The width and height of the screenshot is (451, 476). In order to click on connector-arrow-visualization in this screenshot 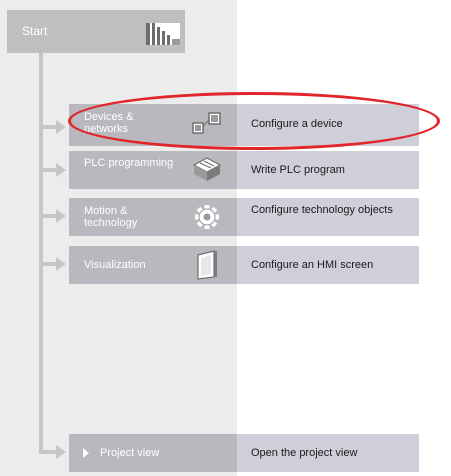, I will do `click(61, 264)`.